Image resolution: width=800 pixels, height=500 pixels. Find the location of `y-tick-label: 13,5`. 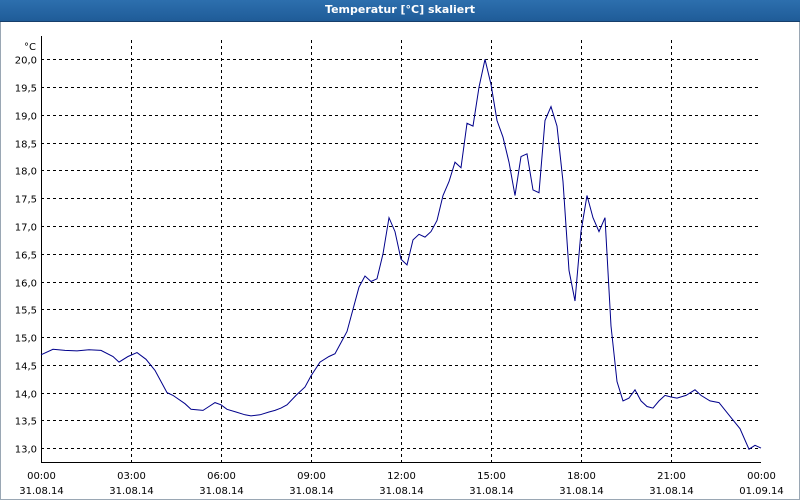

y-tick-label: 13,5 is located at coordinates (26, 422).